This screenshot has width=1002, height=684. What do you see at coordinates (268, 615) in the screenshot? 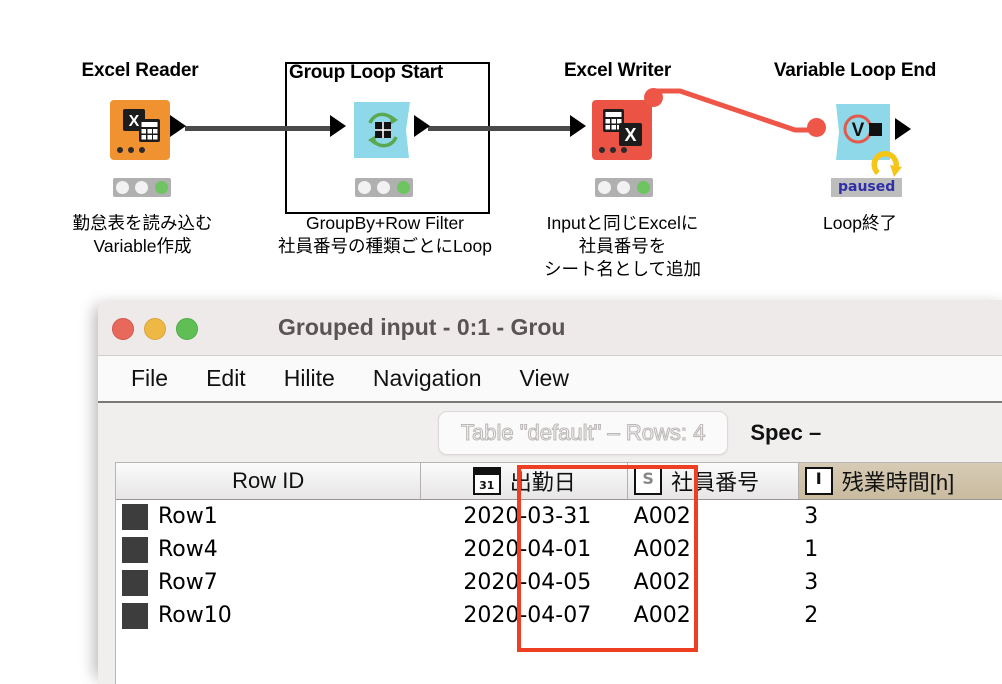
I see `cell-row-id: Row10` at bounding box center [268, 615].